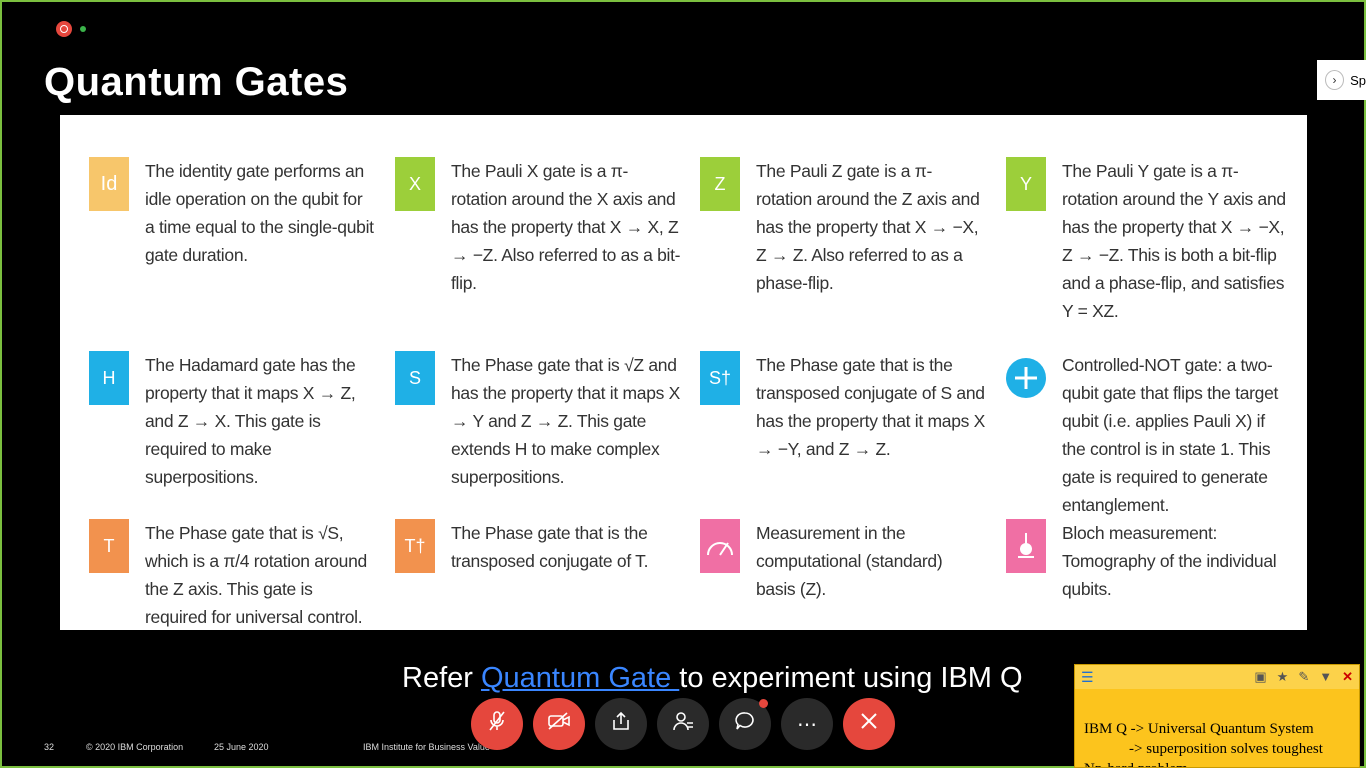 The image size is (1366, 768). I want to click on more-icon: ⋯, so click(807, 724).